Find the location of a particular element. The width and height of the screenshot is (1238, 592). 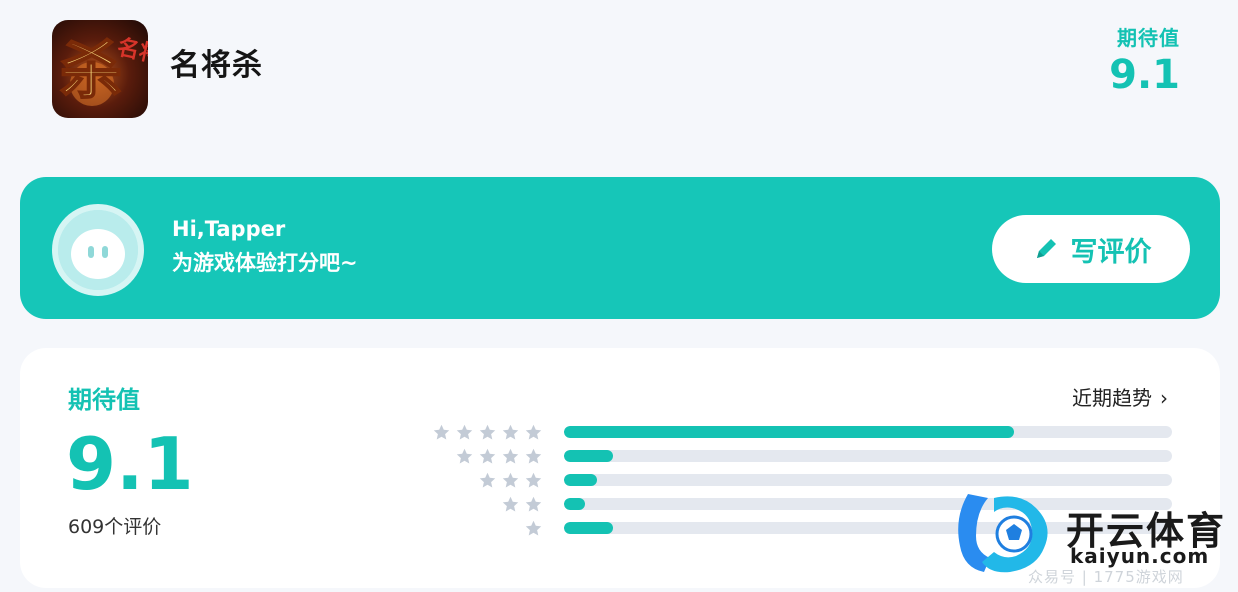

distribution-row-5-star is located at coordinates (620, 432).